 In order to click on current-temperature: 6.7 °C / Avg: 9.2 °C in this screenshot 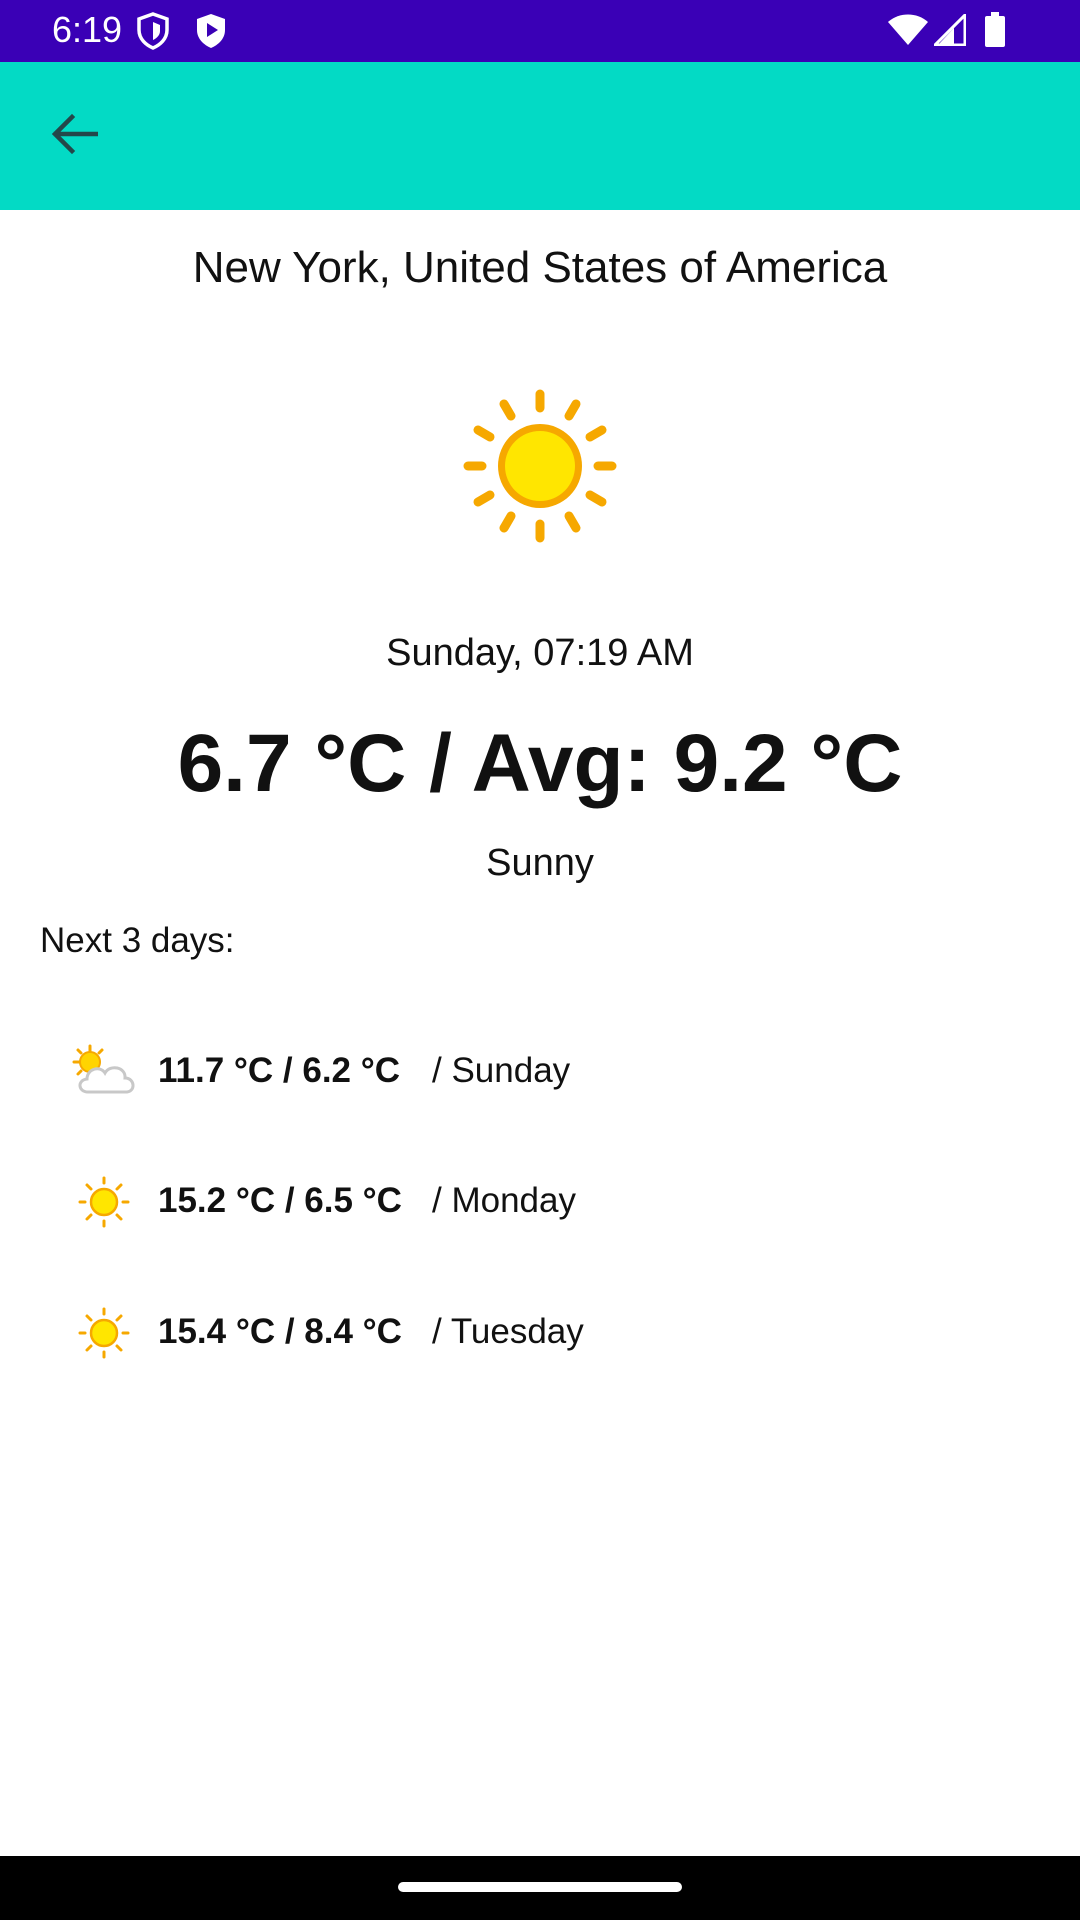, I will do `click(540, 763)`.